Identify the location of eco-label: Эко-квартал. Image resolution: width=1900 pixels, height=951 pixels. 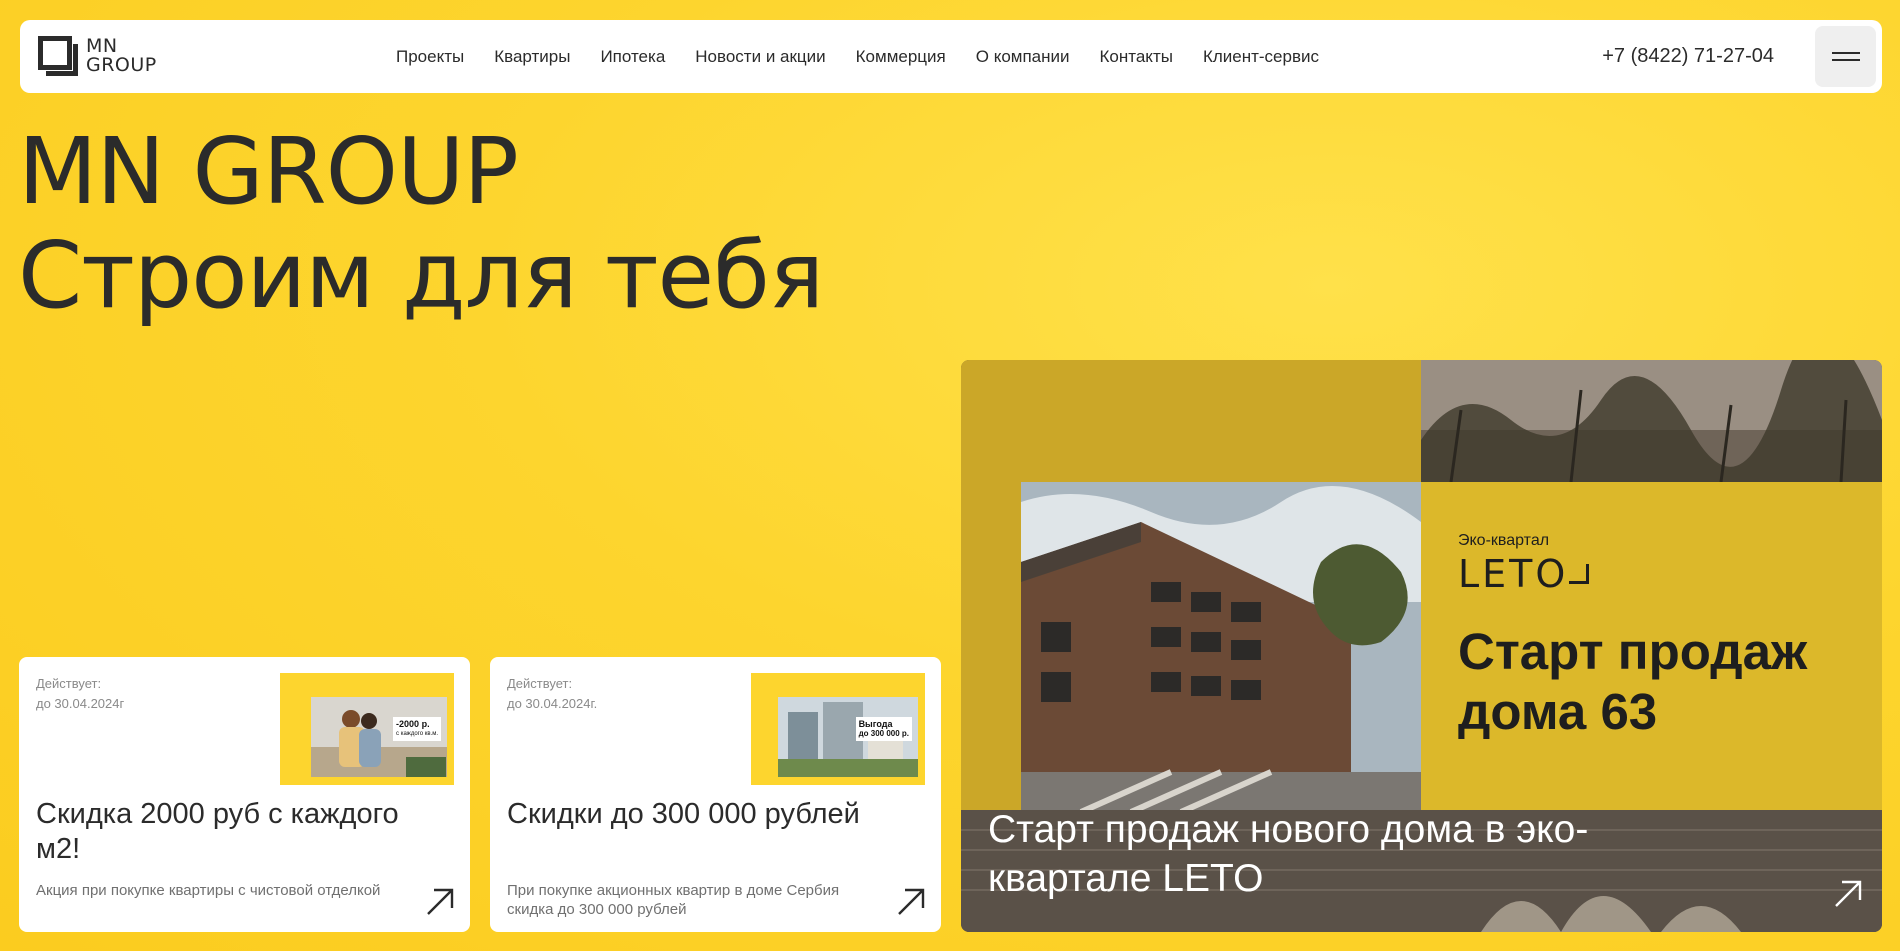
(1504, 540).